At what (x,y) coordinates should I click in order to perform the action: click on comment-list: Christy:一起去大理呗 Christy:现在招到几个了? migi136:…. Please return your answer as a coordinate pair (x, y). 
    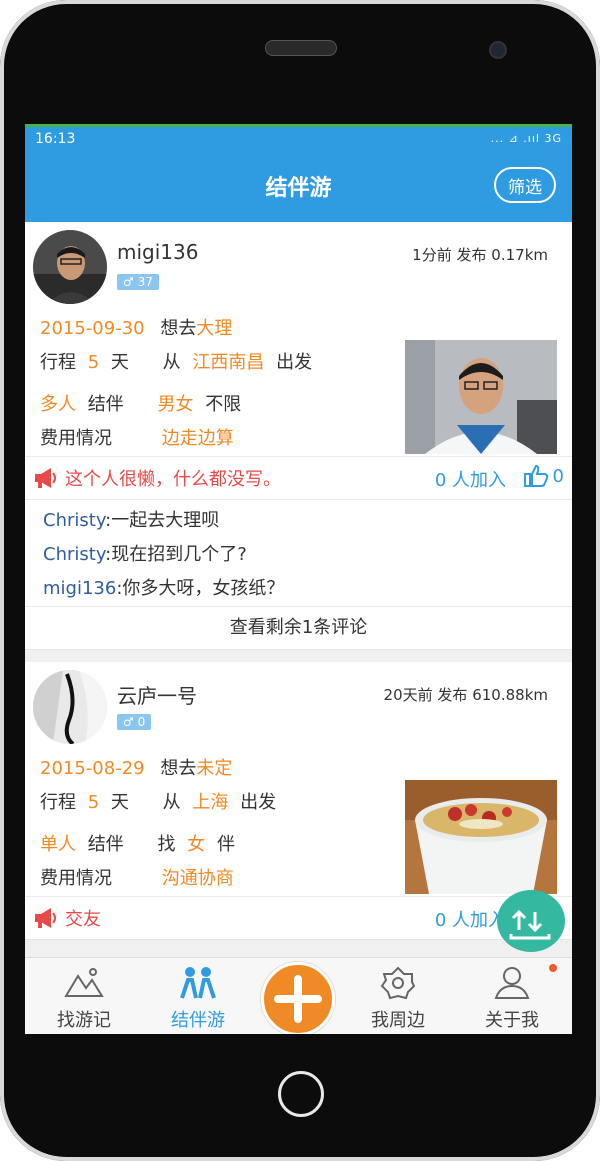
    Looking at the image, I should click on (298, 552).